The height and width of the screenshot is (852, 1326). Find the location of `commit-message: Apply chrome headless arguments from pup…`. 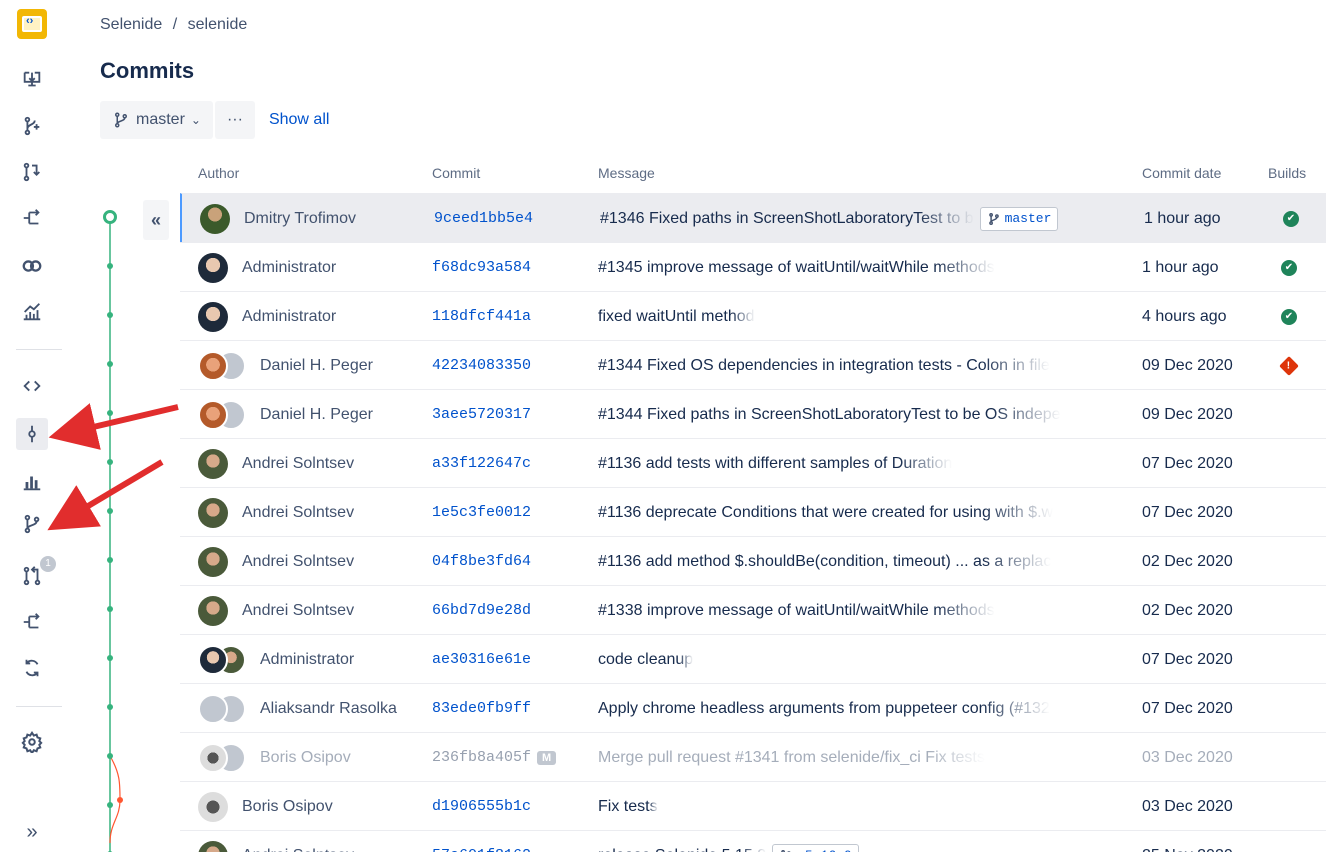

commit-message: Apply chrome headless arguments from pup… is located at coordinates (824, 709).